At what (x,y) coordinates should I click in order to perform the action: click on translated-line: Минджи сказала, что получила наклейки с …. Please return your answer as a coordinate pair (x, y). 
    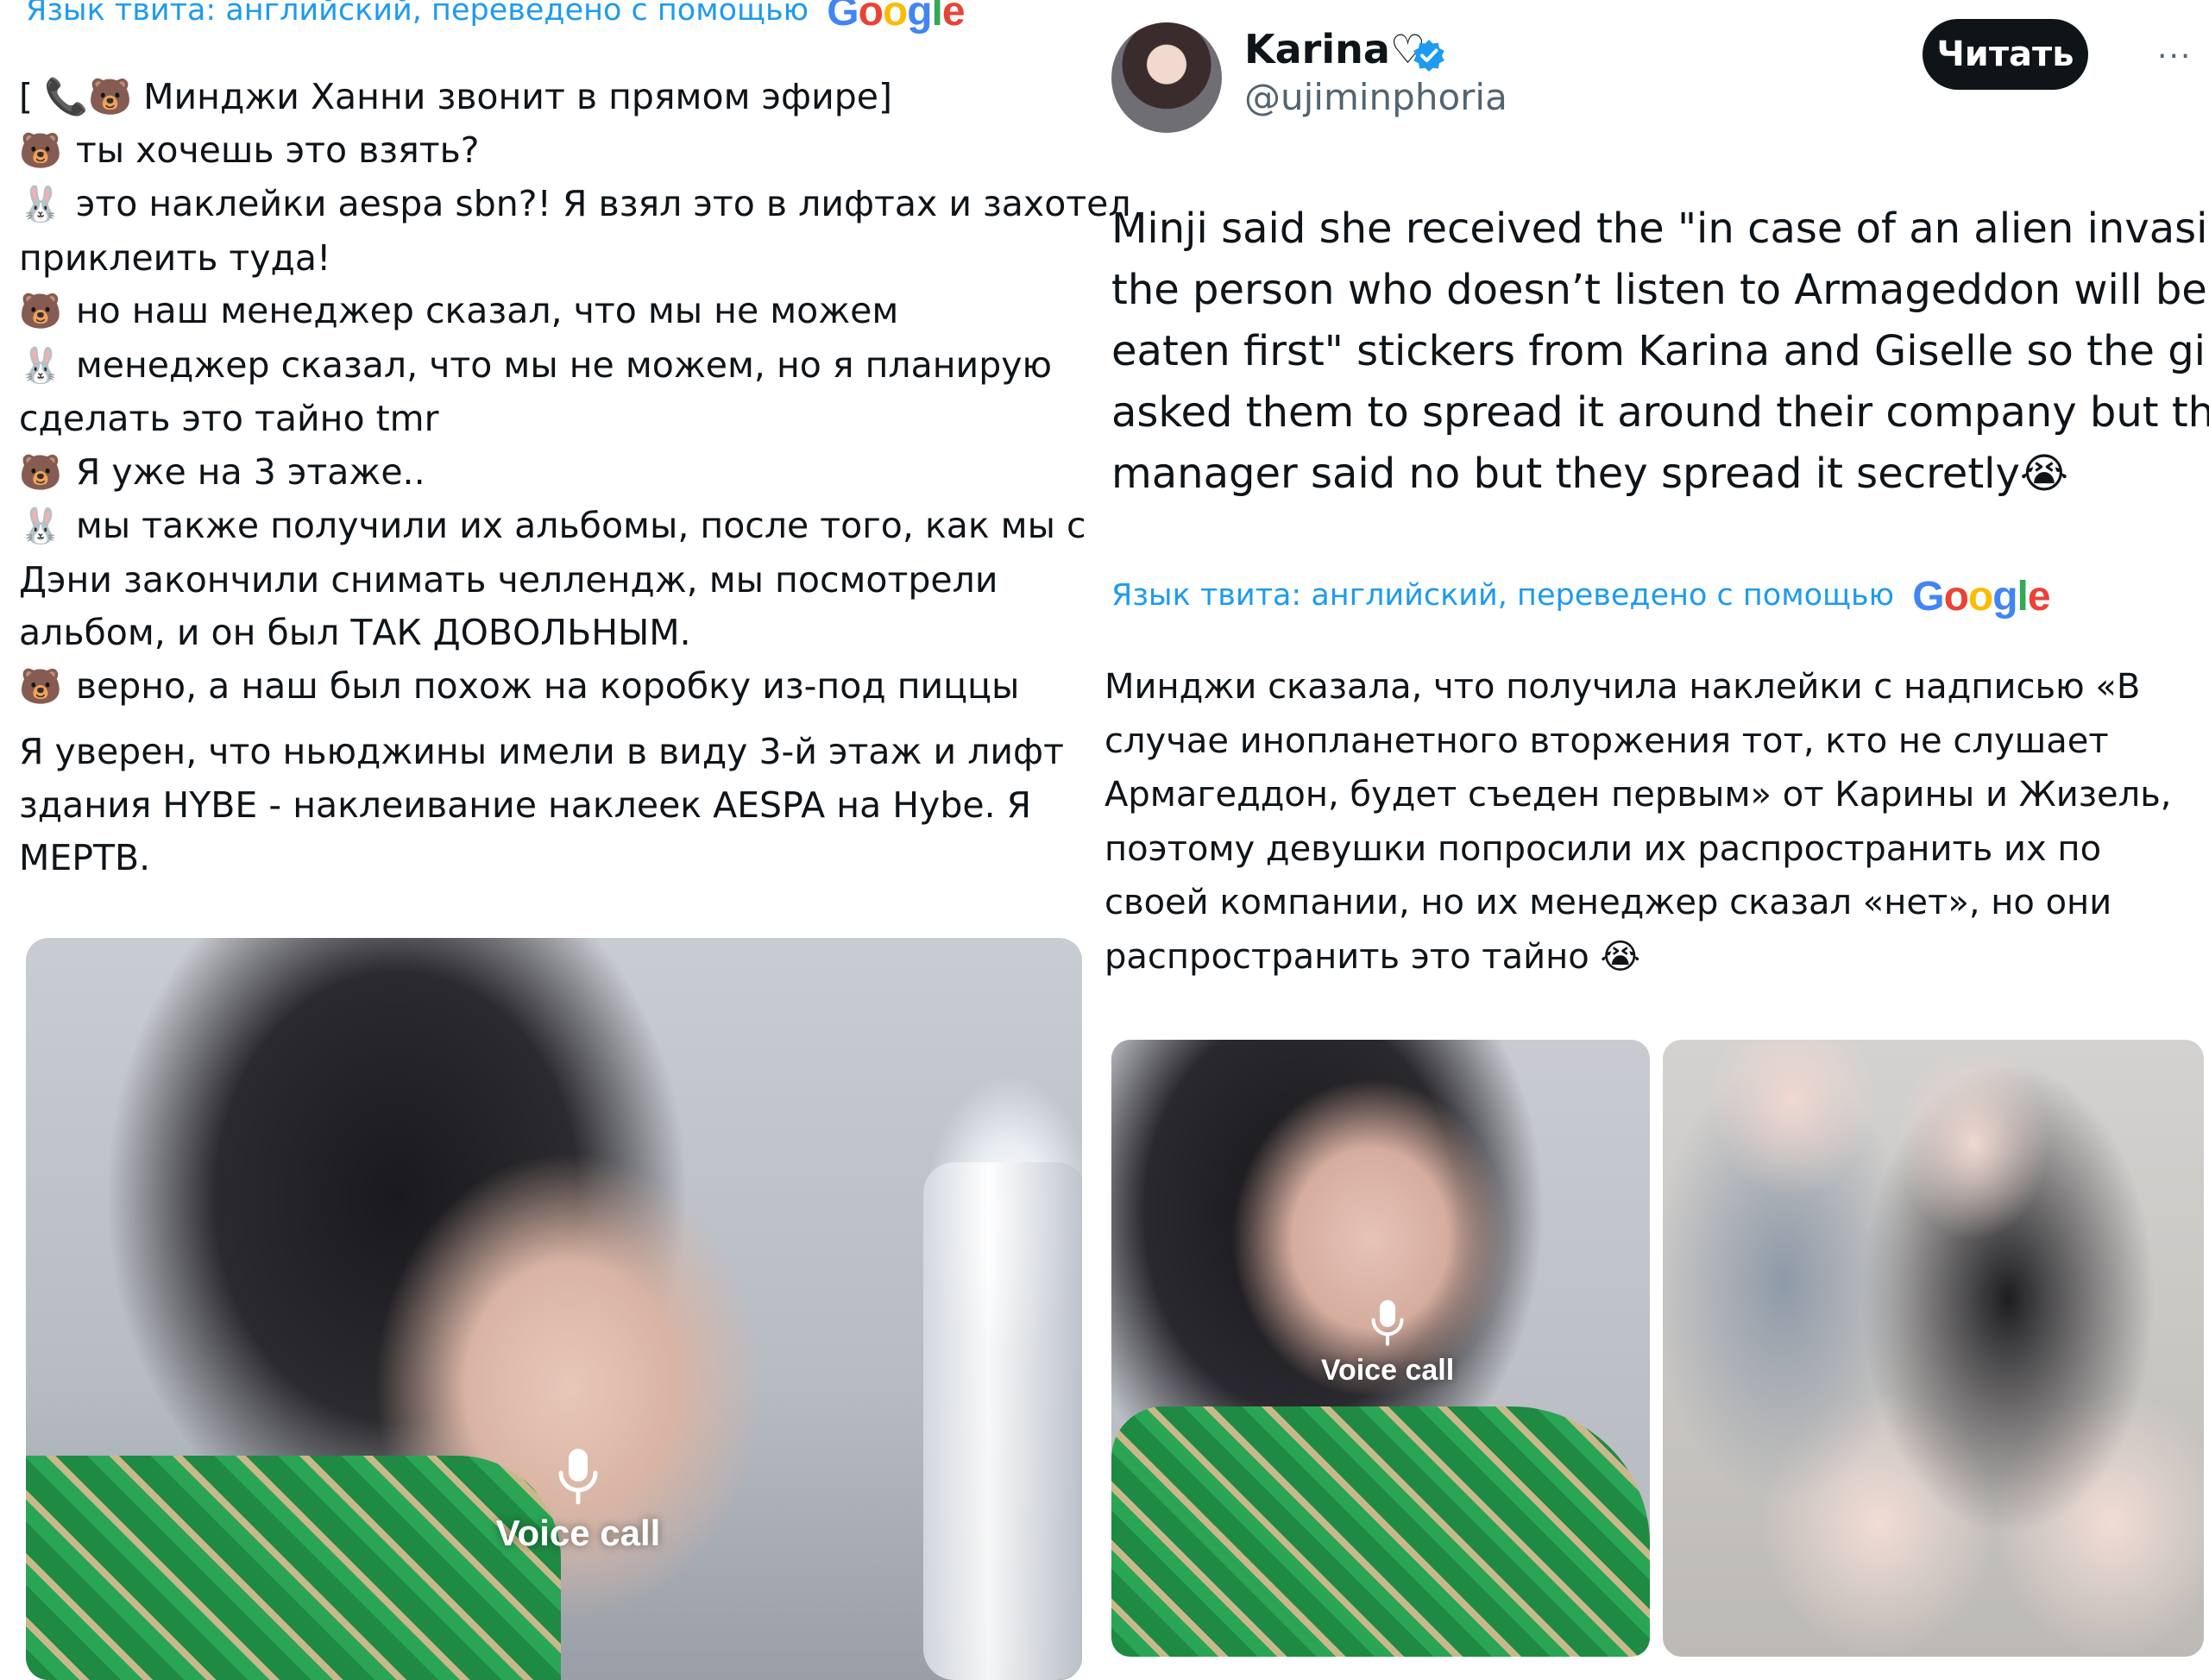
    Looking at the image, I should click on (1622, 687).